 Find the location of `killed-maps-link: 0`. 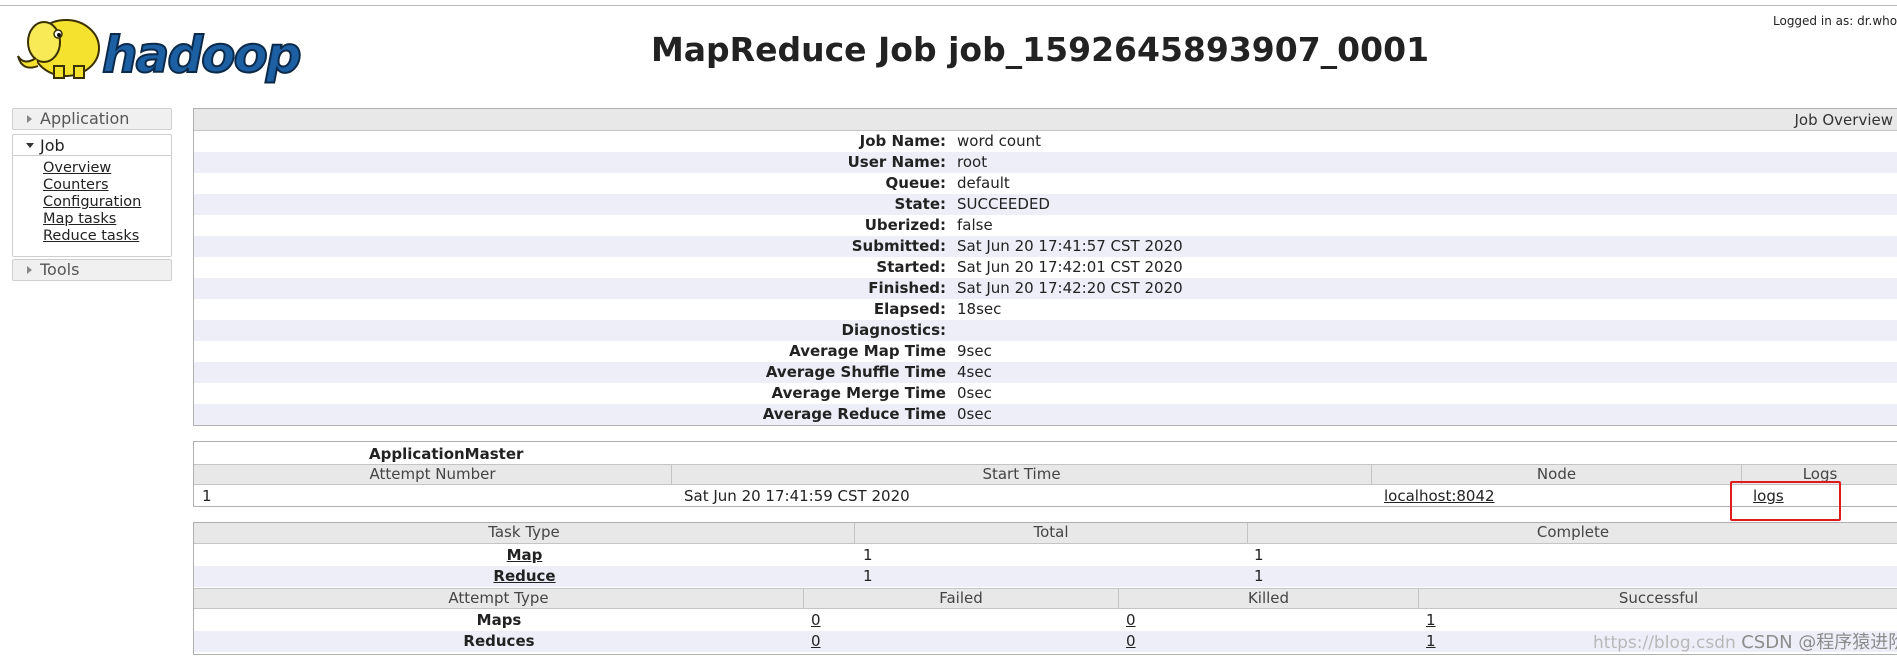

killed-maps-link: 0 is located at coordinates (1131, 620).